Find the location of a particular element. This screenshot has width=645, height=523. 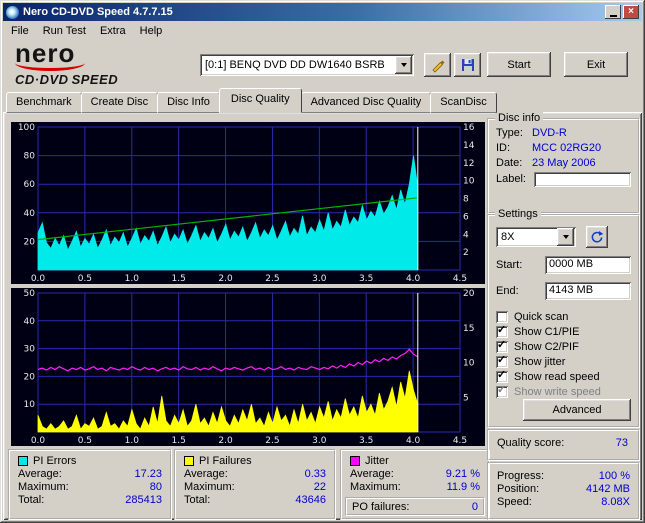

scan-speed-row: 8X is located at coordinates (563, 232).